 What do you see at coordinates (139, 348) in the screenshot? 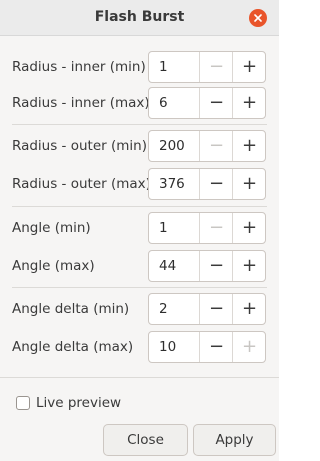
I see `row-angle-delta-max: Angle delta (max) 10 − +` at bounding box center [139, 348].